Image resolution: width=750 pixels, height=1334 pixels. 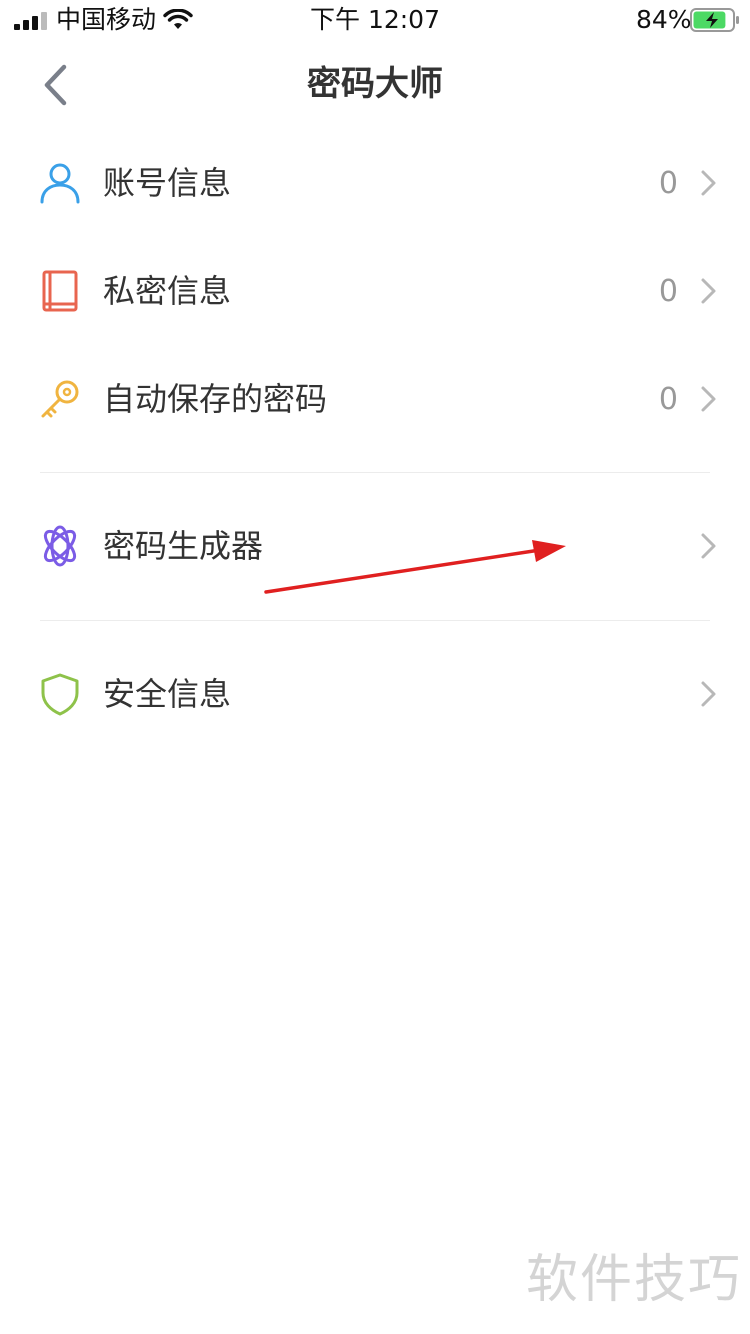 I want to click on navigation-bar: 密码大师, so click(x=375, y=85).